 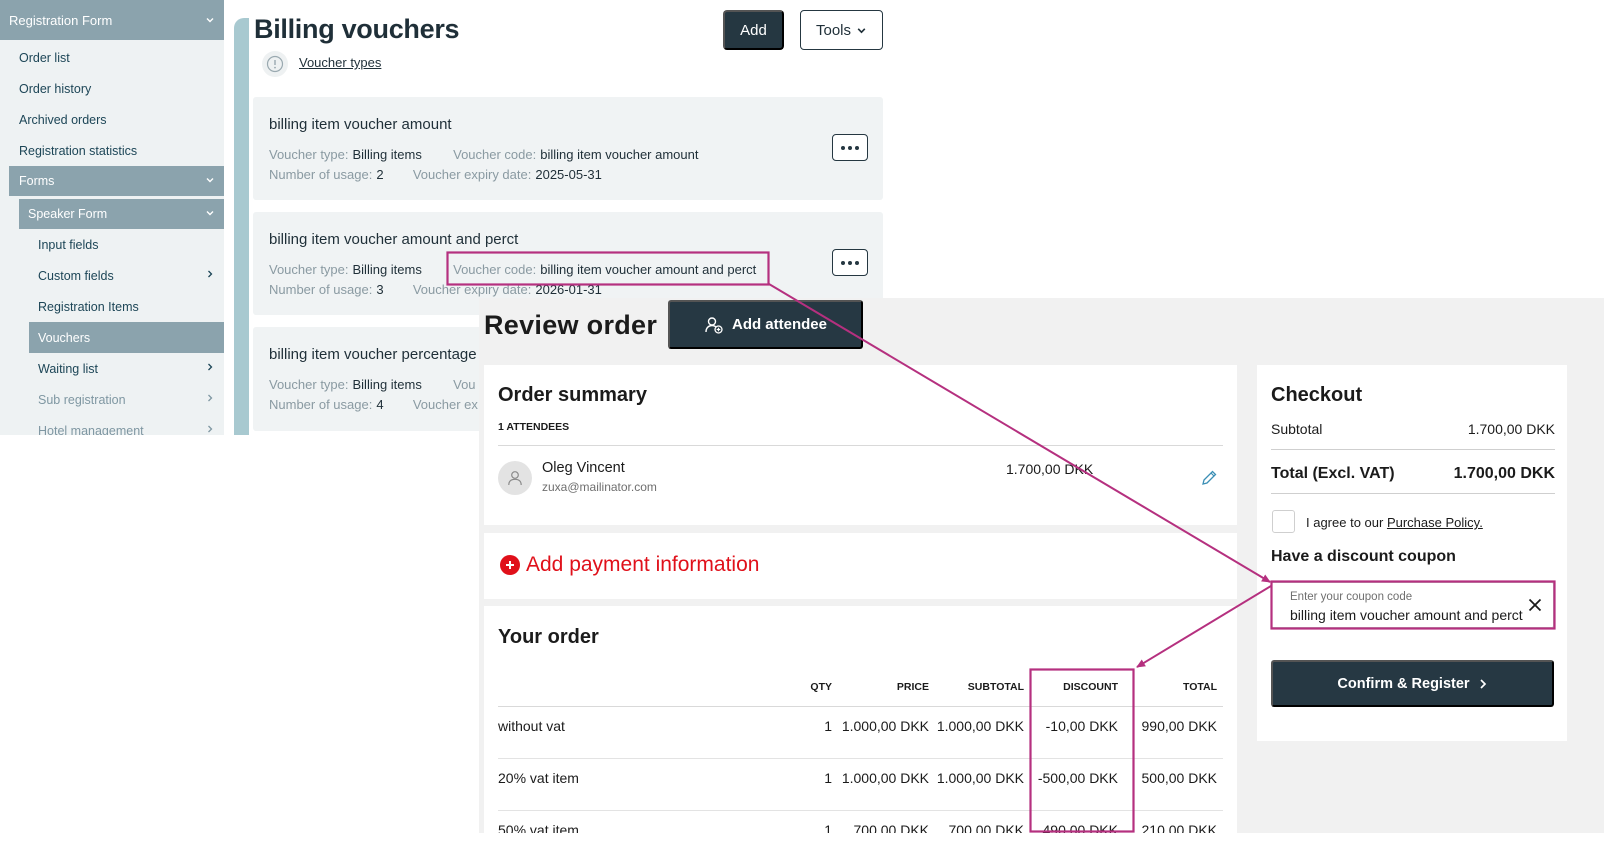 What do you see at coordinates (860, 566) in the screenshot?
I see `payment-card: Add payment information` at bounding box center [860, 566].